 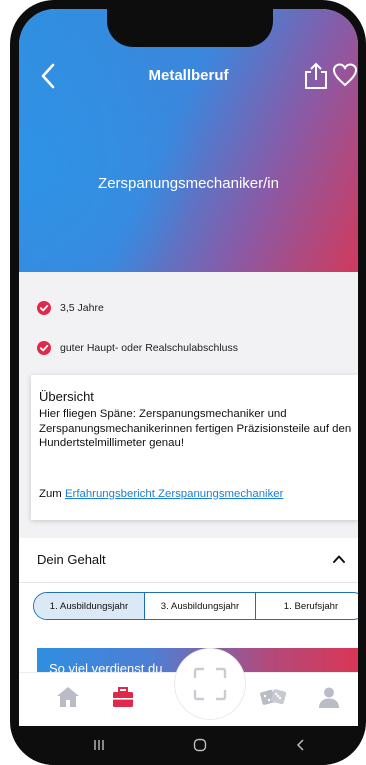 I want to click on tab-jobs, so click(x=123, y=697).